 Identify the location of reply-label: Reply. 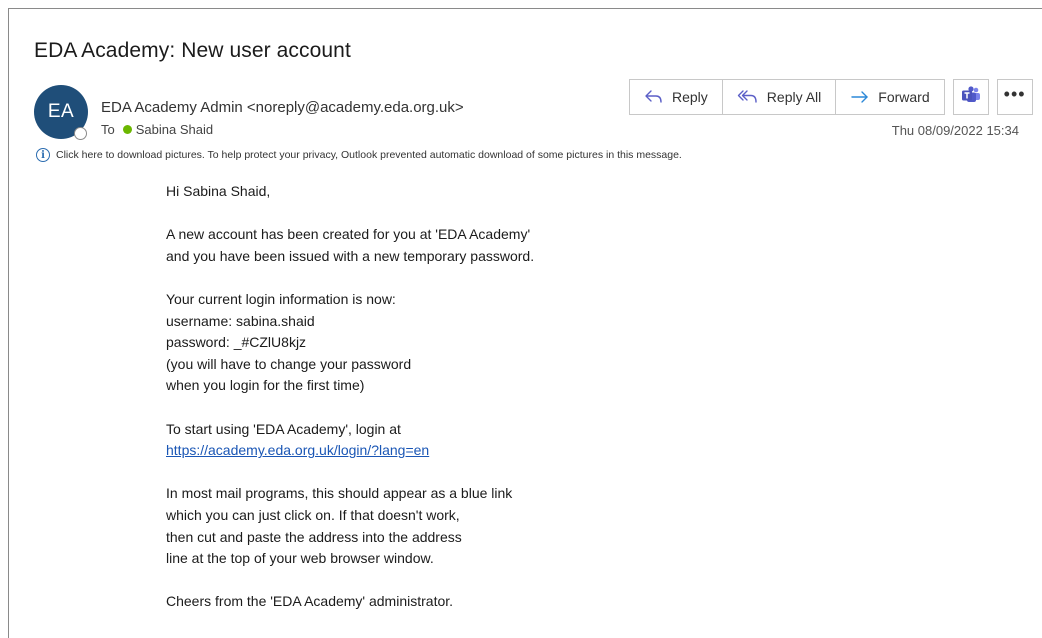
(690, 97).